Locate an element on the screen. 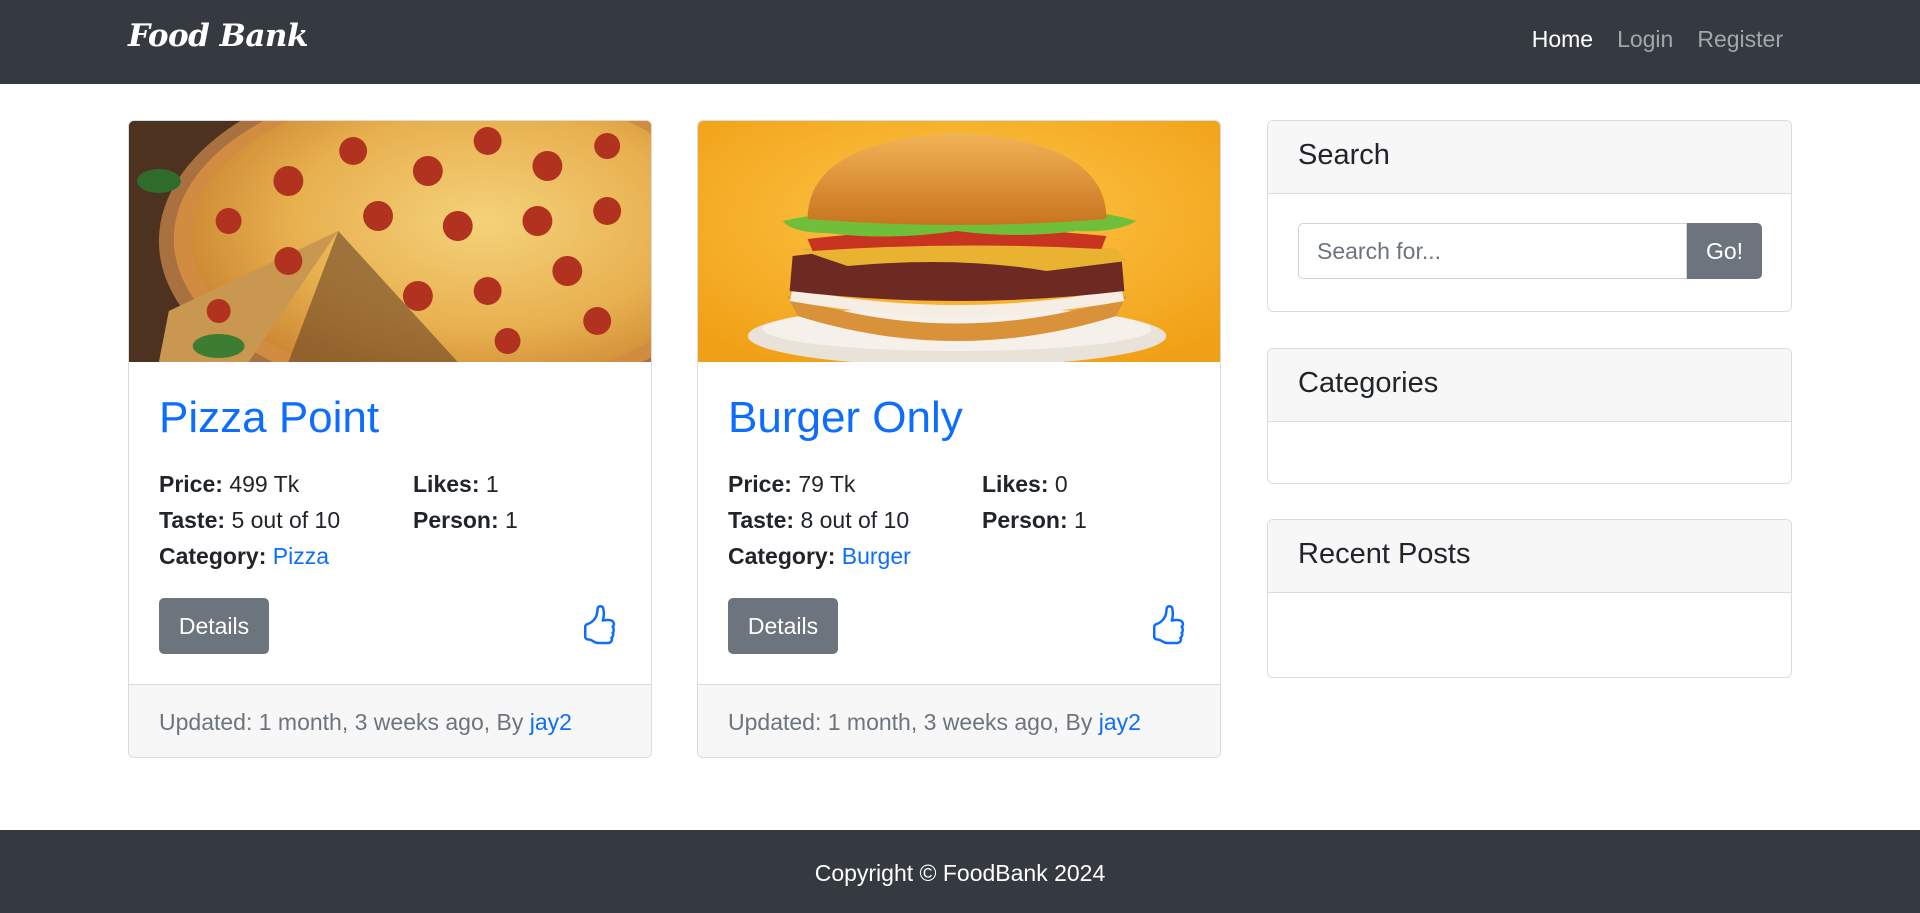  page-footer: Copyright © FoodBank 2024 is located at coordinates (960, 871).